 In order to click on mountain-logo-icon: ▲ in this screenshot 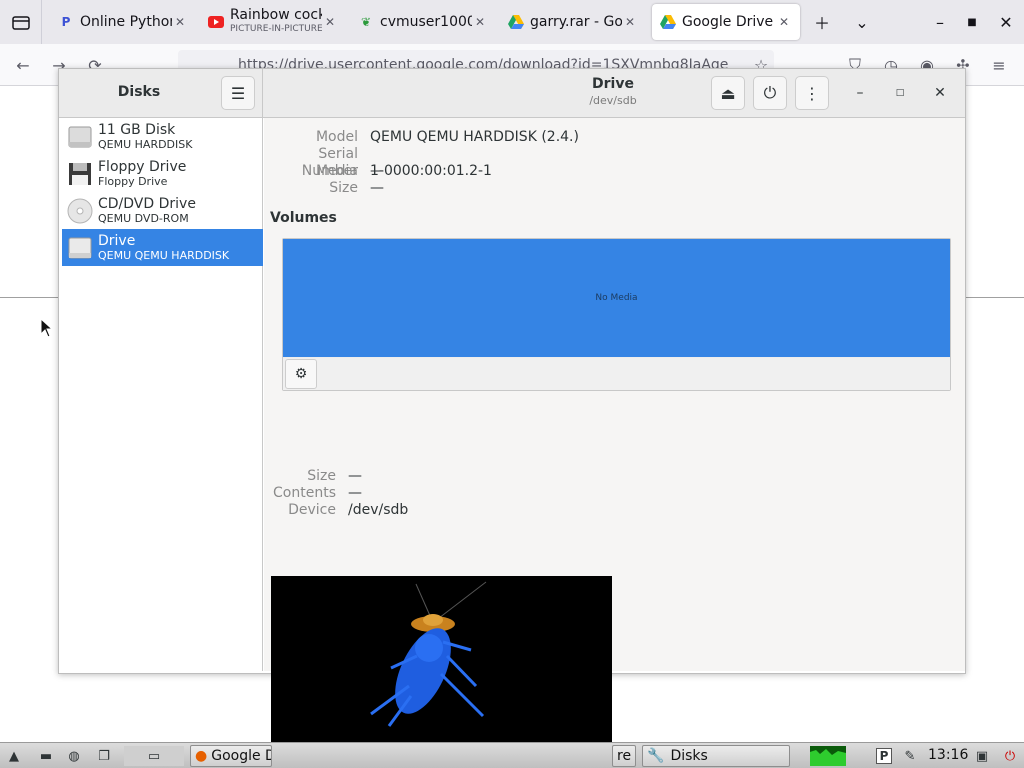, I will do `click(14, 756)`.